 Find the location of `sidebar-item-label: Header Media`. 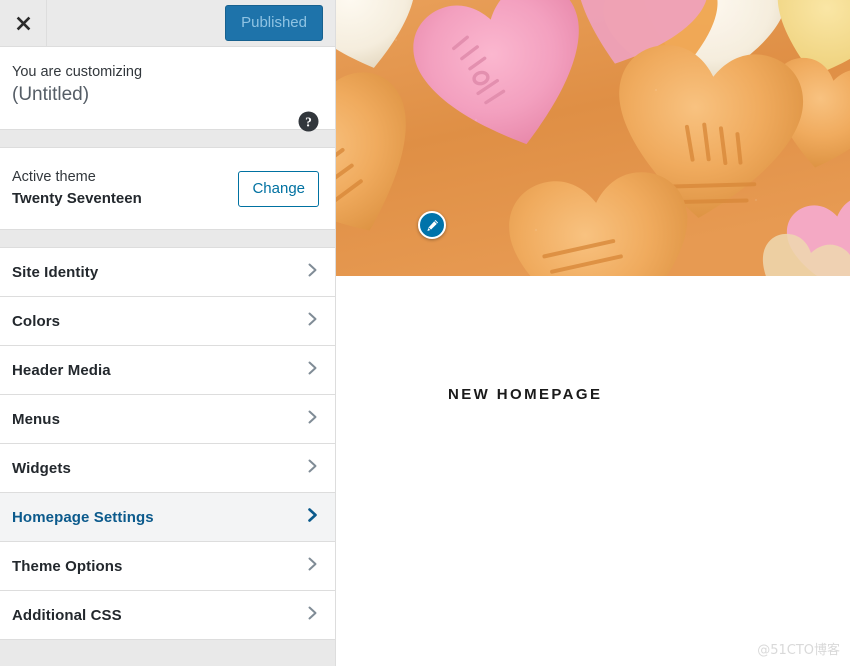

sidebar-item-label: Header Media is located at coordinates (61, 370).